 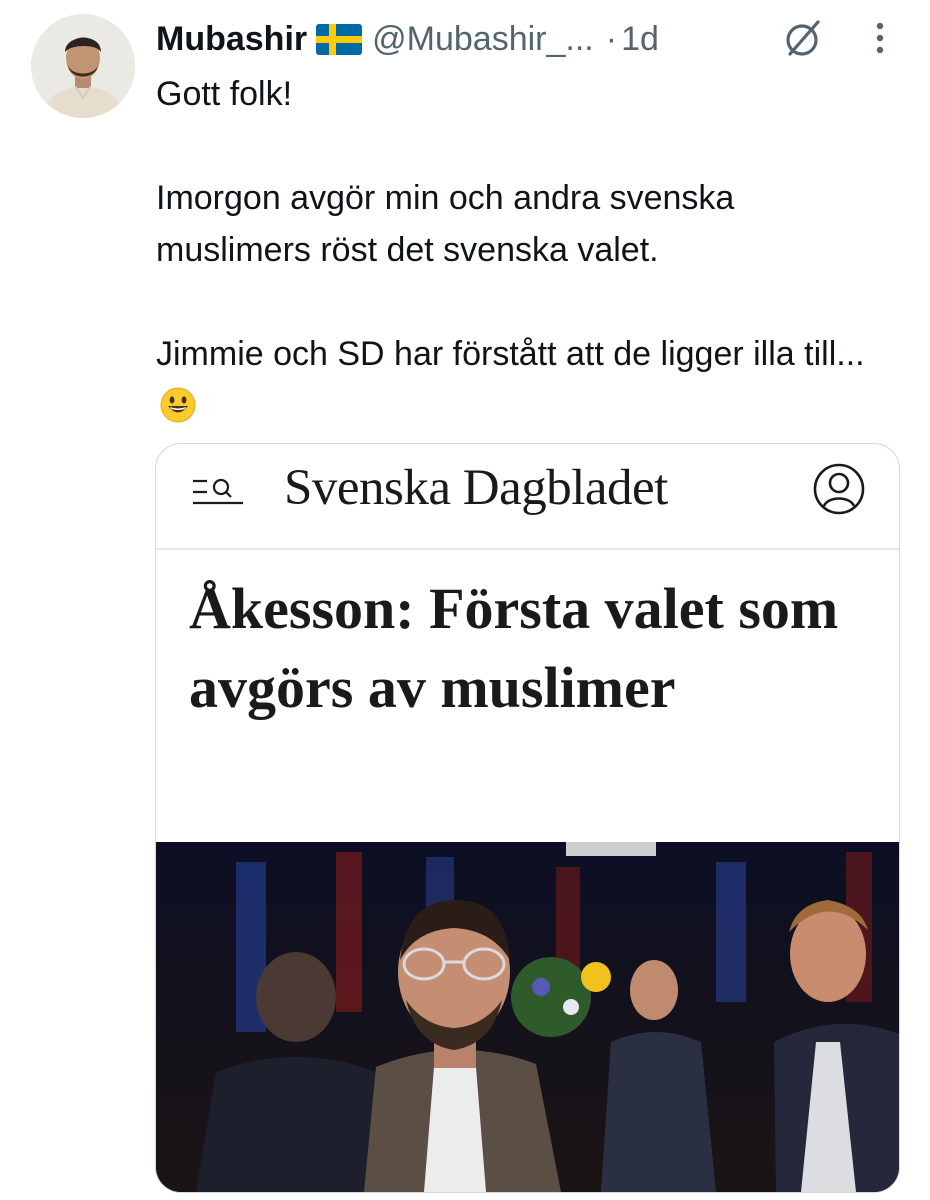 I want to click on grok-icon, so click(x=804, y=38).